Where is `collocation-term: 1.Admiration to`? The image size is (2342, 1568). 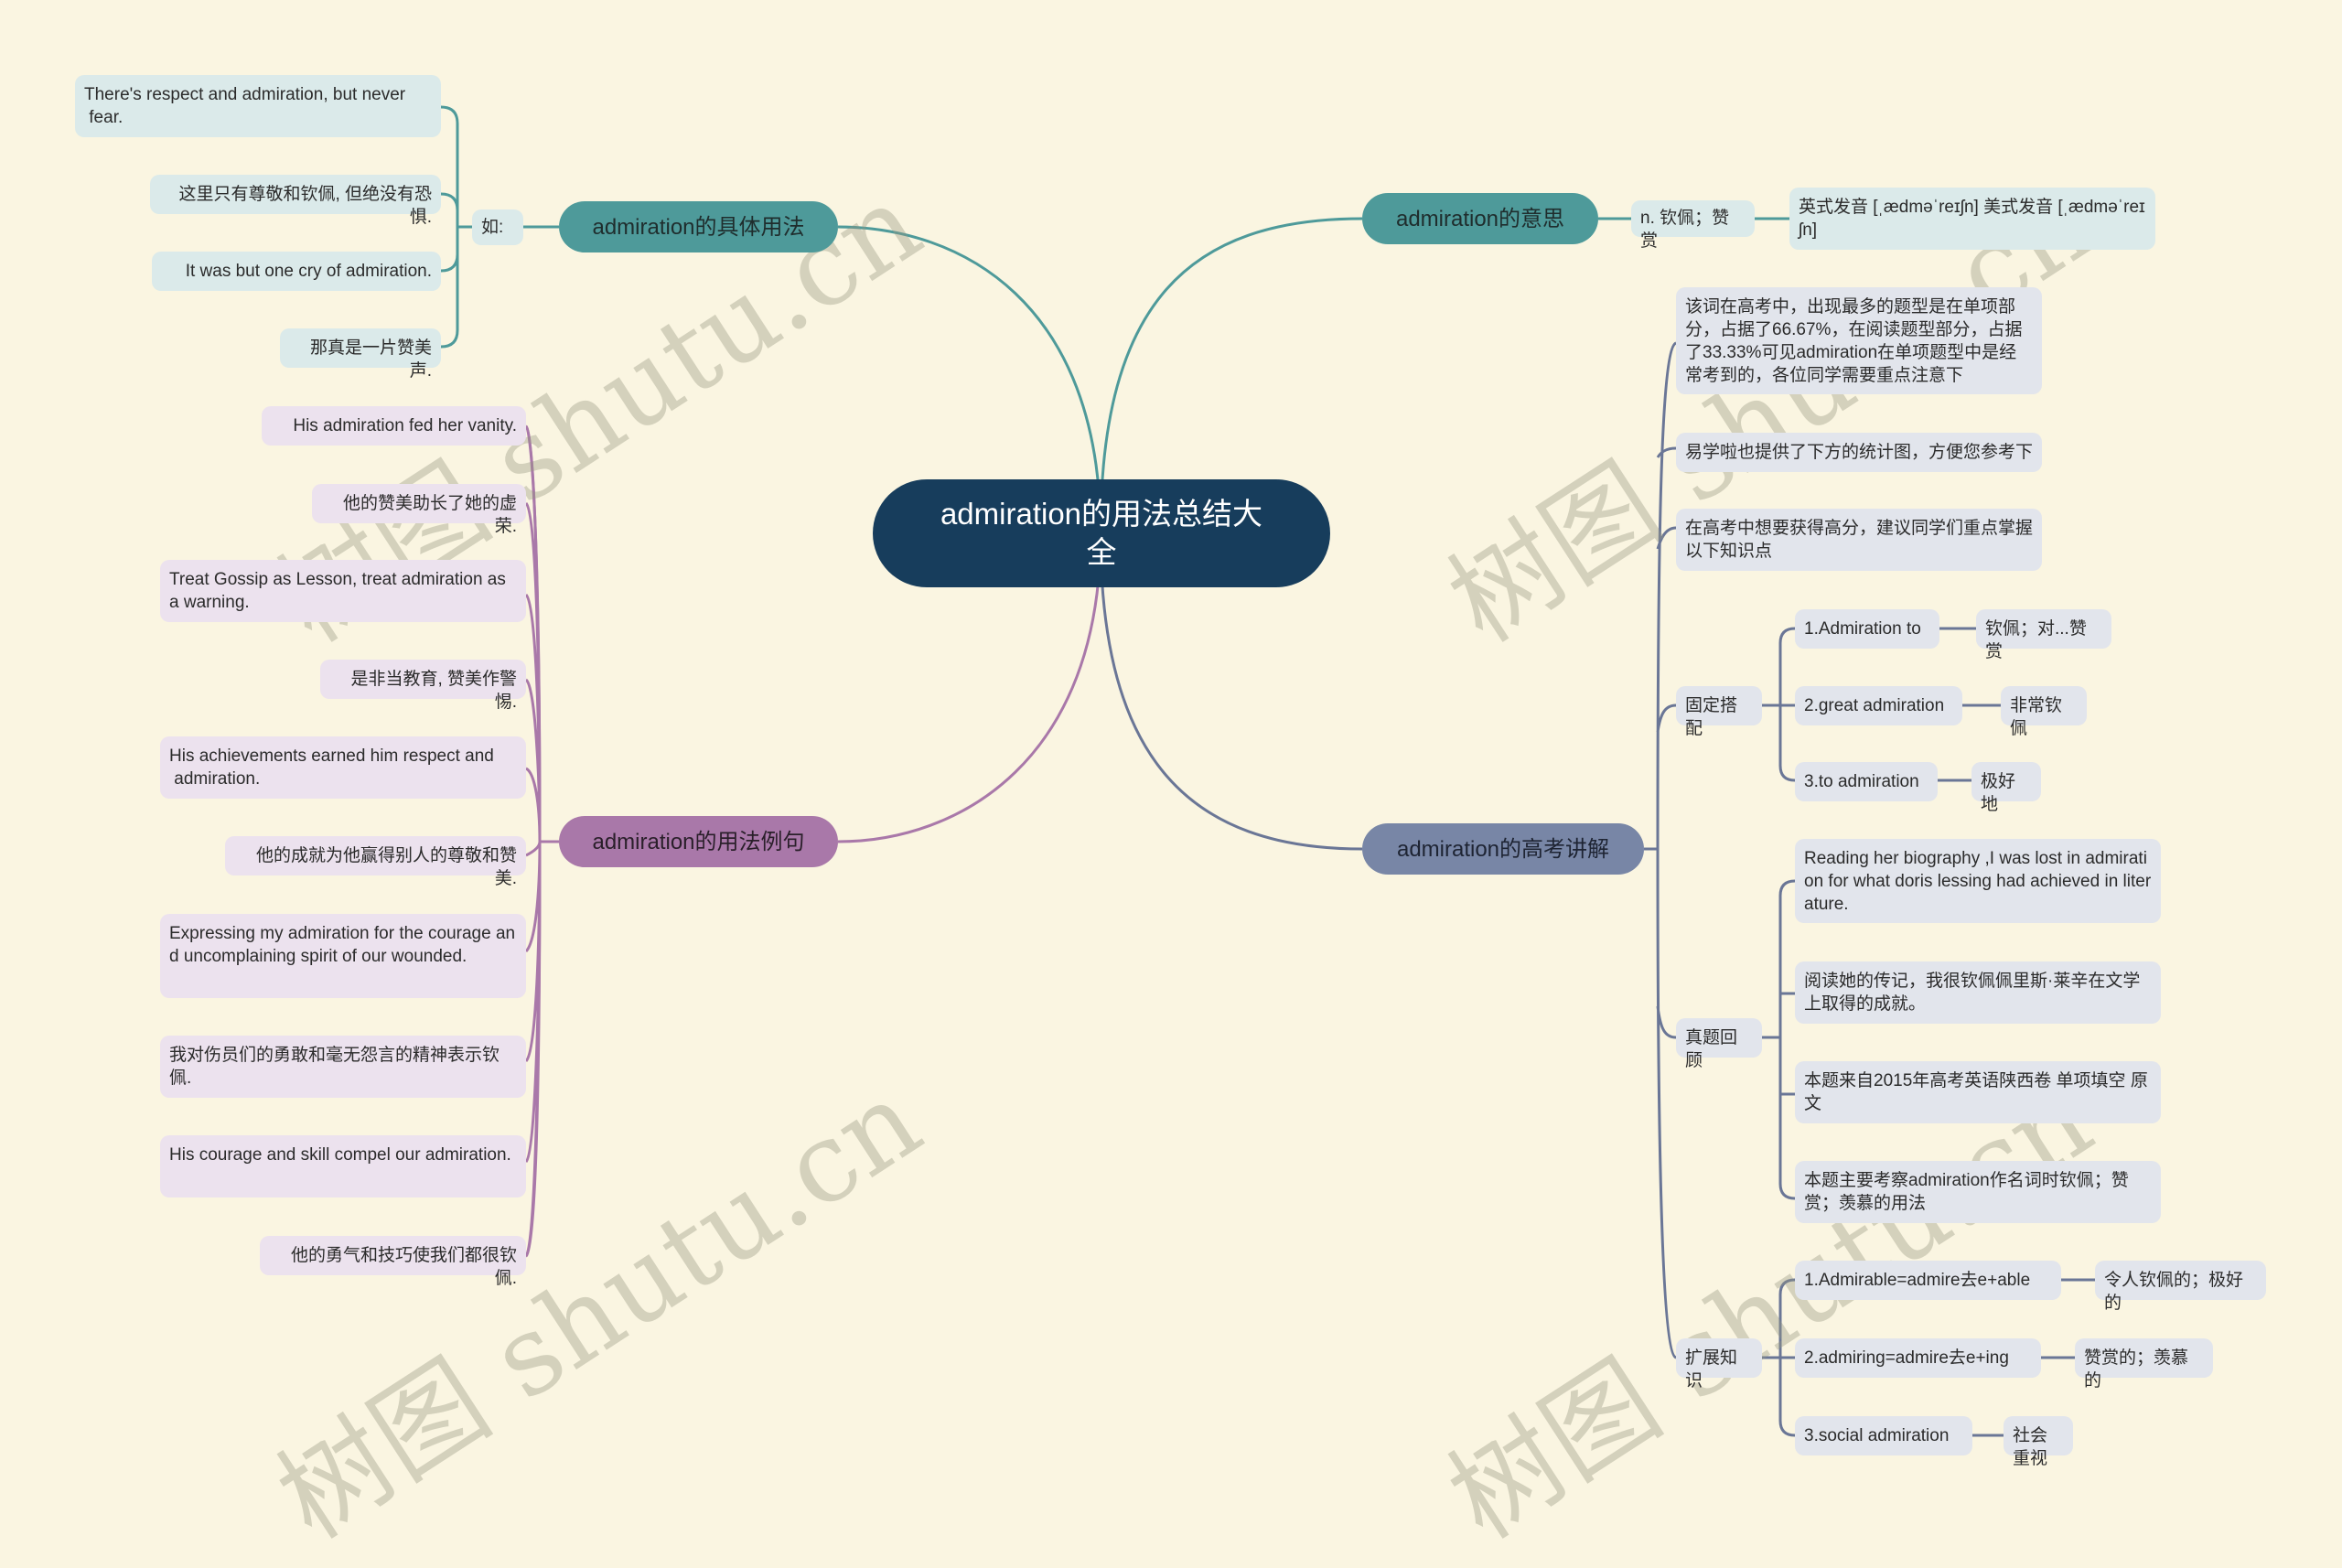
collocation-term: 1.Admiration to is located at coordinates (1867, 629).